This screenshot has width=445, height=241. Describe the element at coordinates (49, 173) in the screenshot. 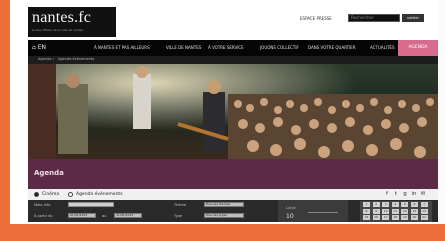

I see `page-title: Agenda` at that location.